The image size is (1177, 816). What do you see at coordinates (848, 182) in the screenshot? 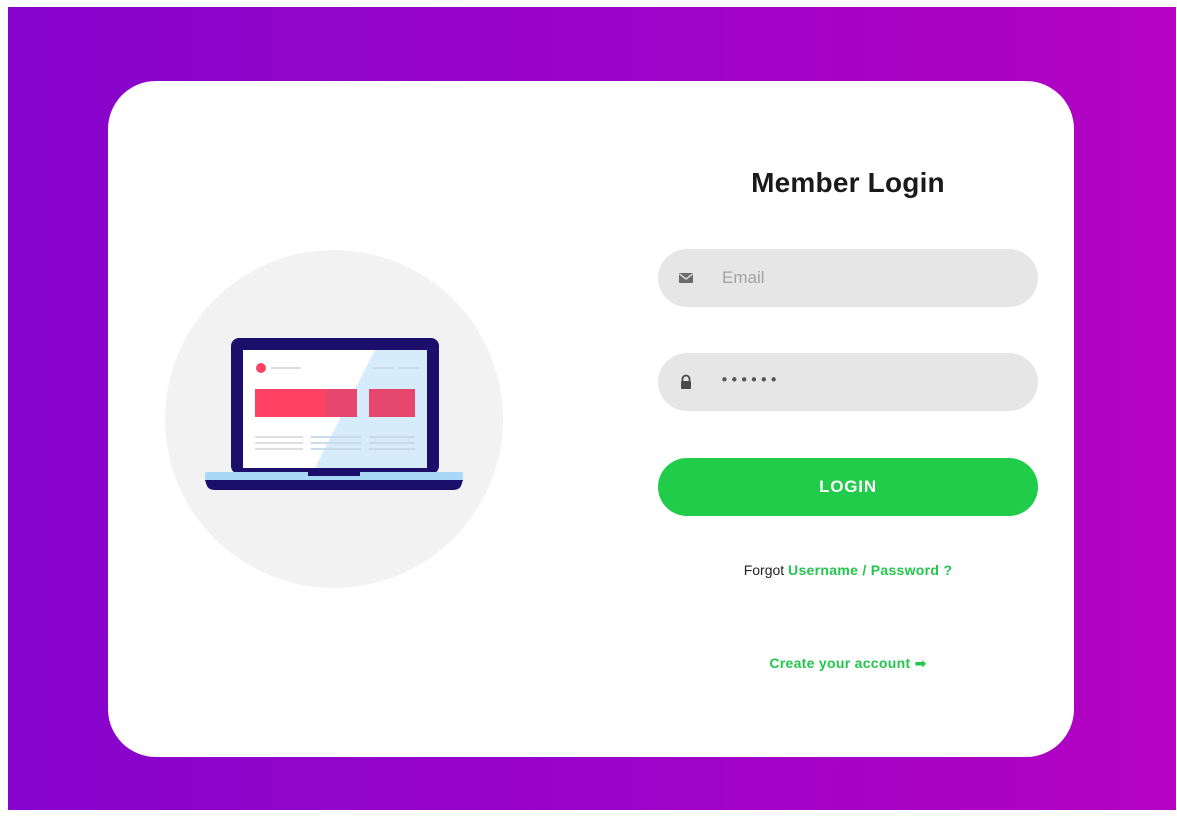
I see `page-title: Member Login` at bounding box center [848, 182].